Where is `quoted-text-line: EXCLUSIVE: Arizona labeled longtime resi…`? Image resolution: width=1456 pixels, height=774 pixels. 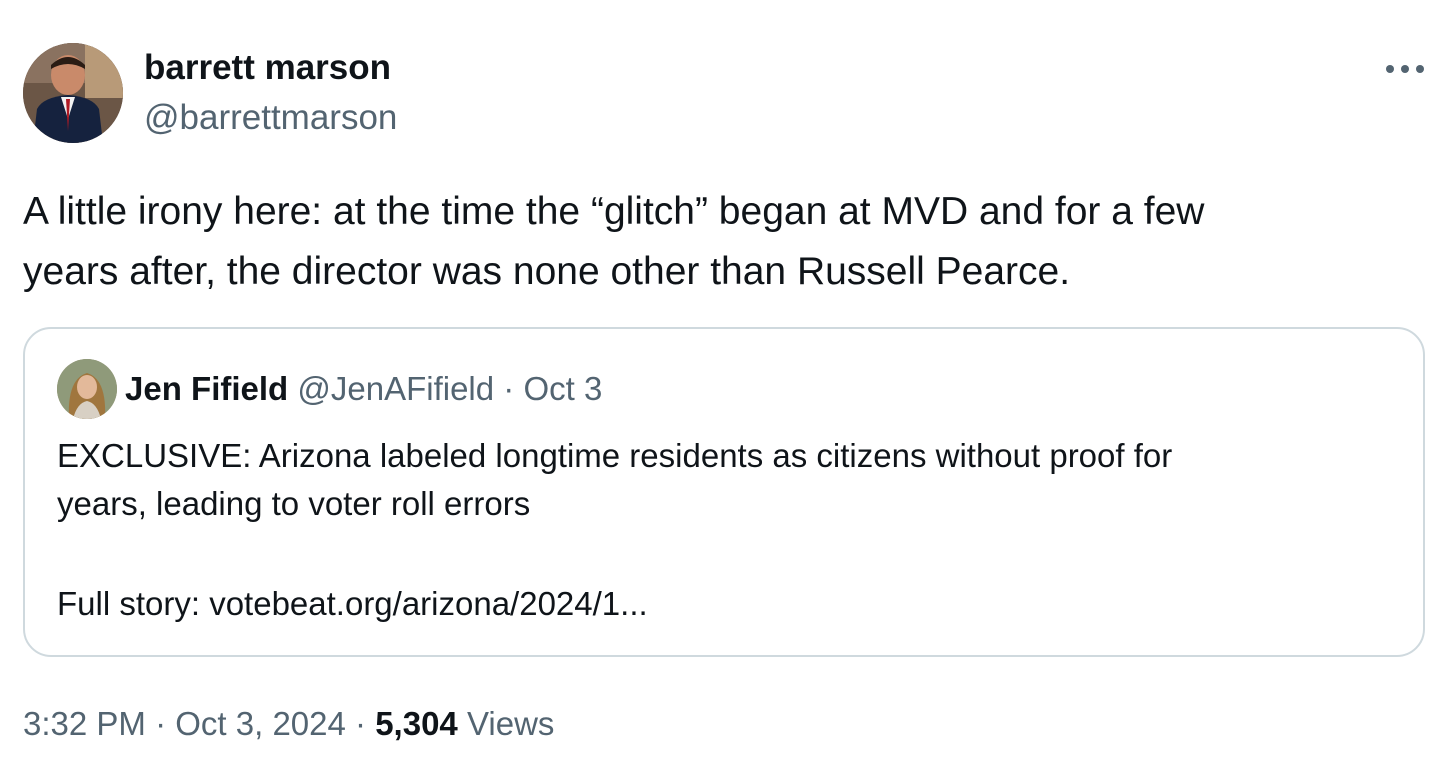 quoted-text-line: EXCLUSIVE: Arizona labeled longtime resi… is located at coordinates (615, 455).